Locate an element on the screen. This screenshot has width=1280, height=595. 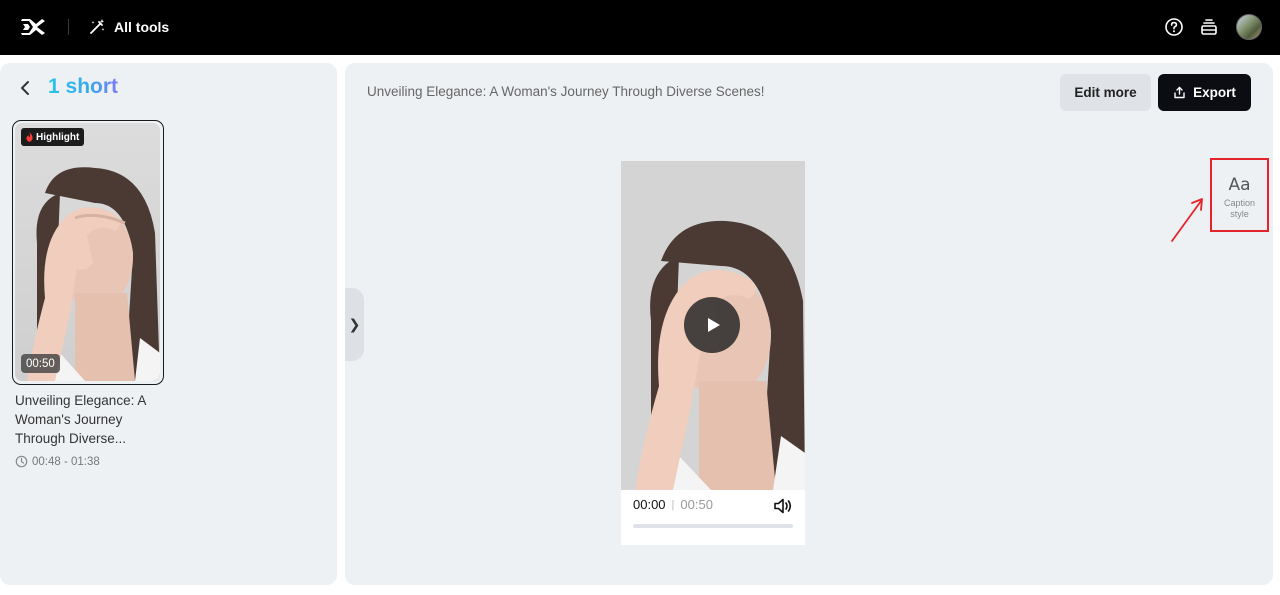
caption-style-icon: Aa is located at coordinates (1239, 185).